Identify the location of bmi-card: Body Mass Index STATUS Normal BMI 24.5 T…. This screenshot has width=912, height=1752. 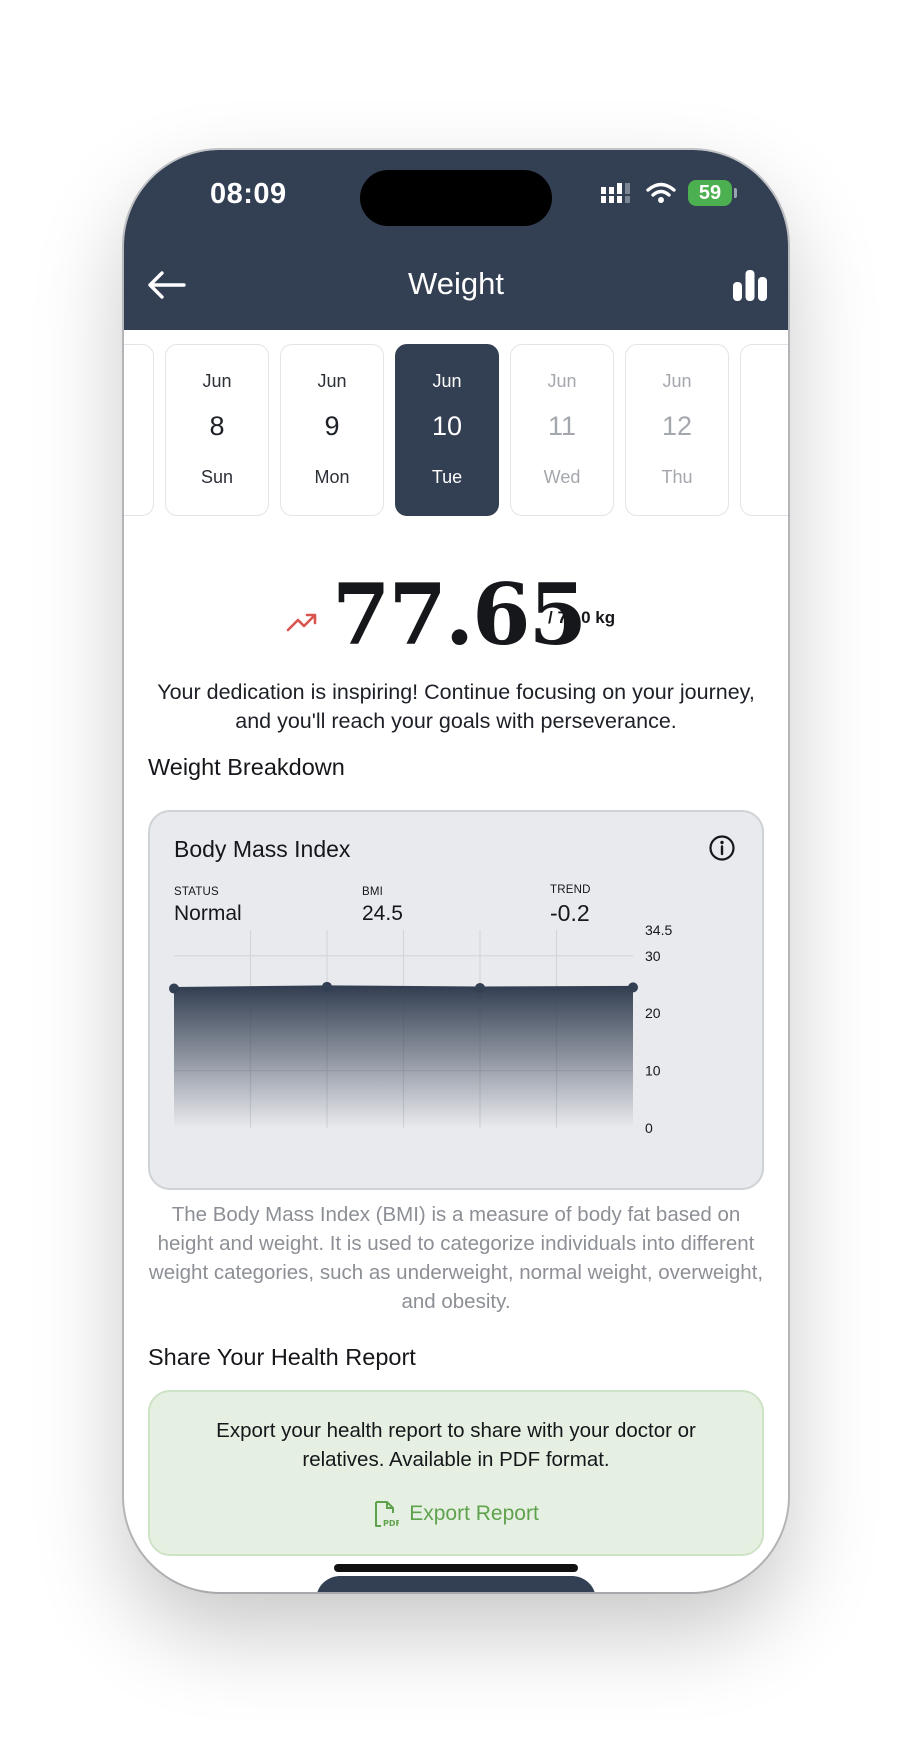
(456, 1000).